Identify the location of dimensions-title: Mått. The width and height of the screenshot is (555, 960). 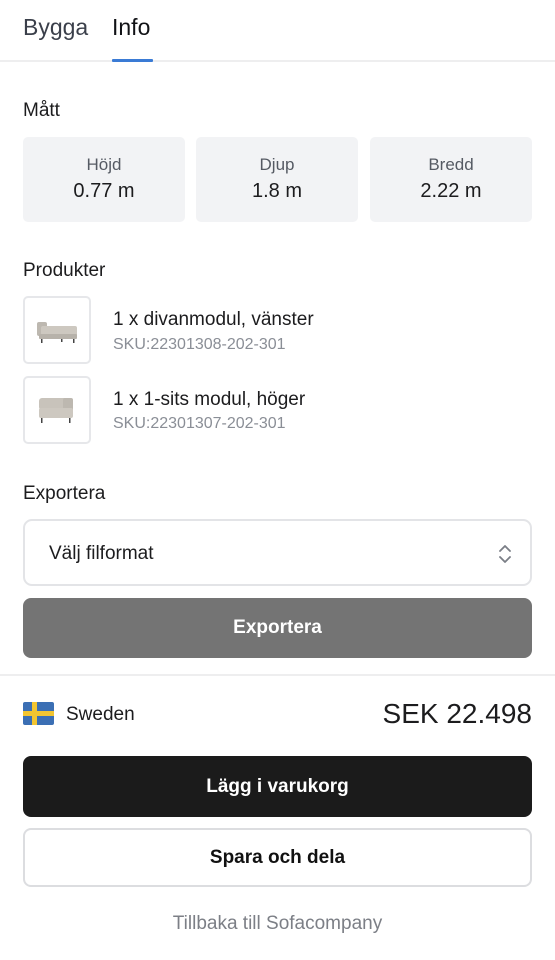
(41, 110).